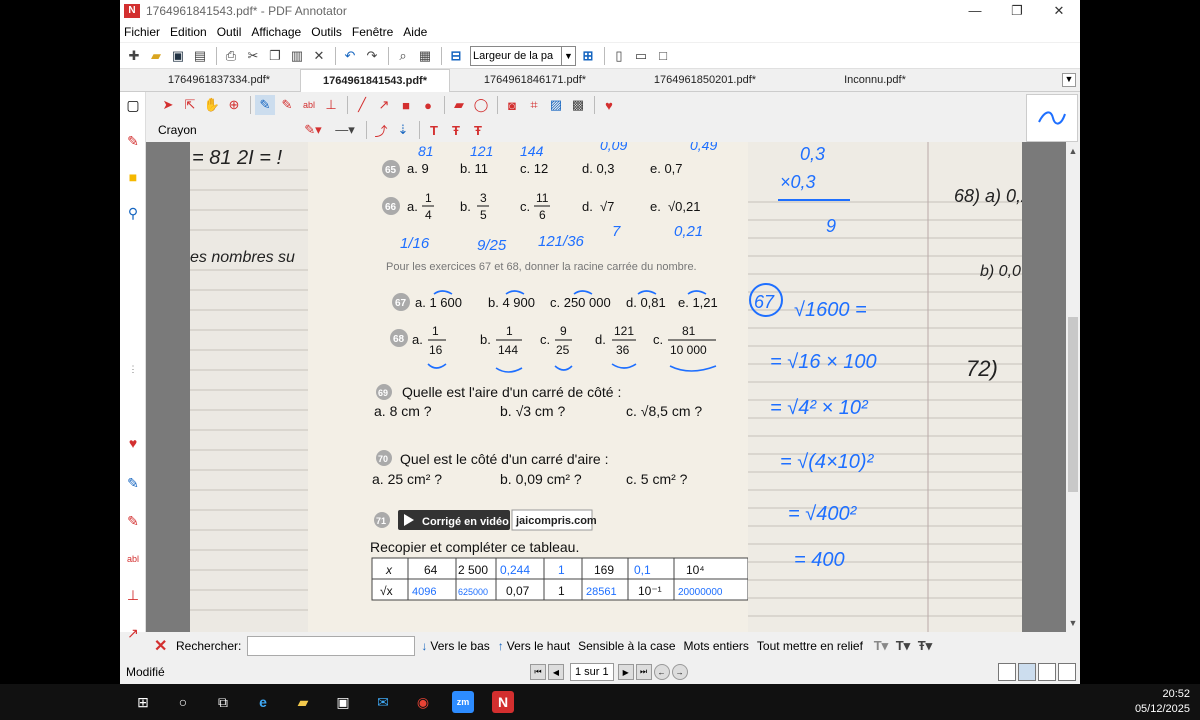 The width and height of the screenshot is (1200, 720). What do you see at coordinates (1073, 623) in the screenshot?
I see `scroll-down-icon: ▼` at bounding box center [1073, 623].